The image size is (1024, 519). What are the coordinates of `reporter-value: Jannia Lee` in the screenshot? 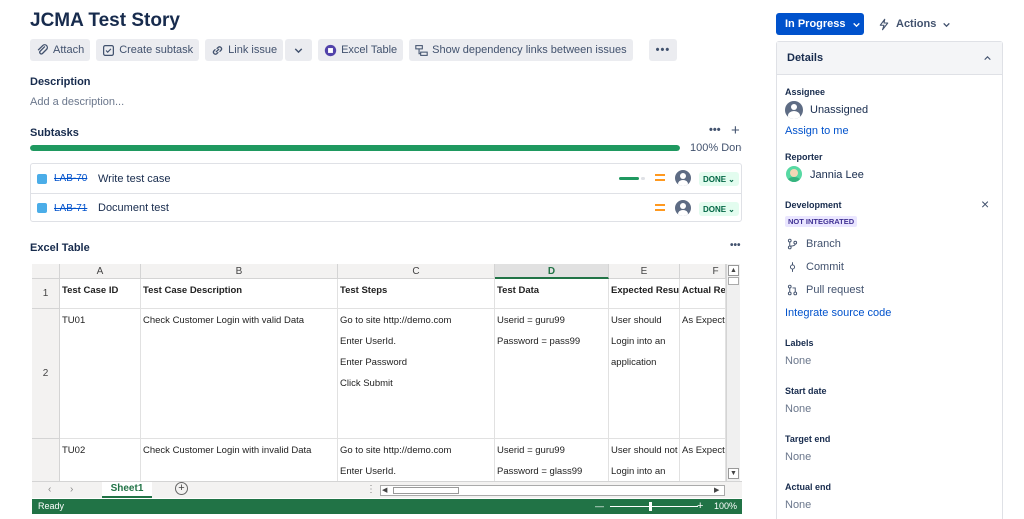 It's located at (837, 175).